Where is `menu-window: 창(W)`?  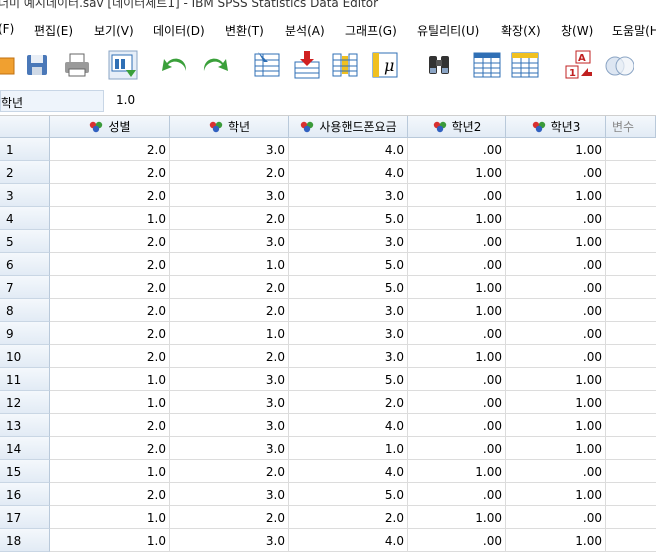
menu-window: 창(W) is located at coordinates (577, 30).